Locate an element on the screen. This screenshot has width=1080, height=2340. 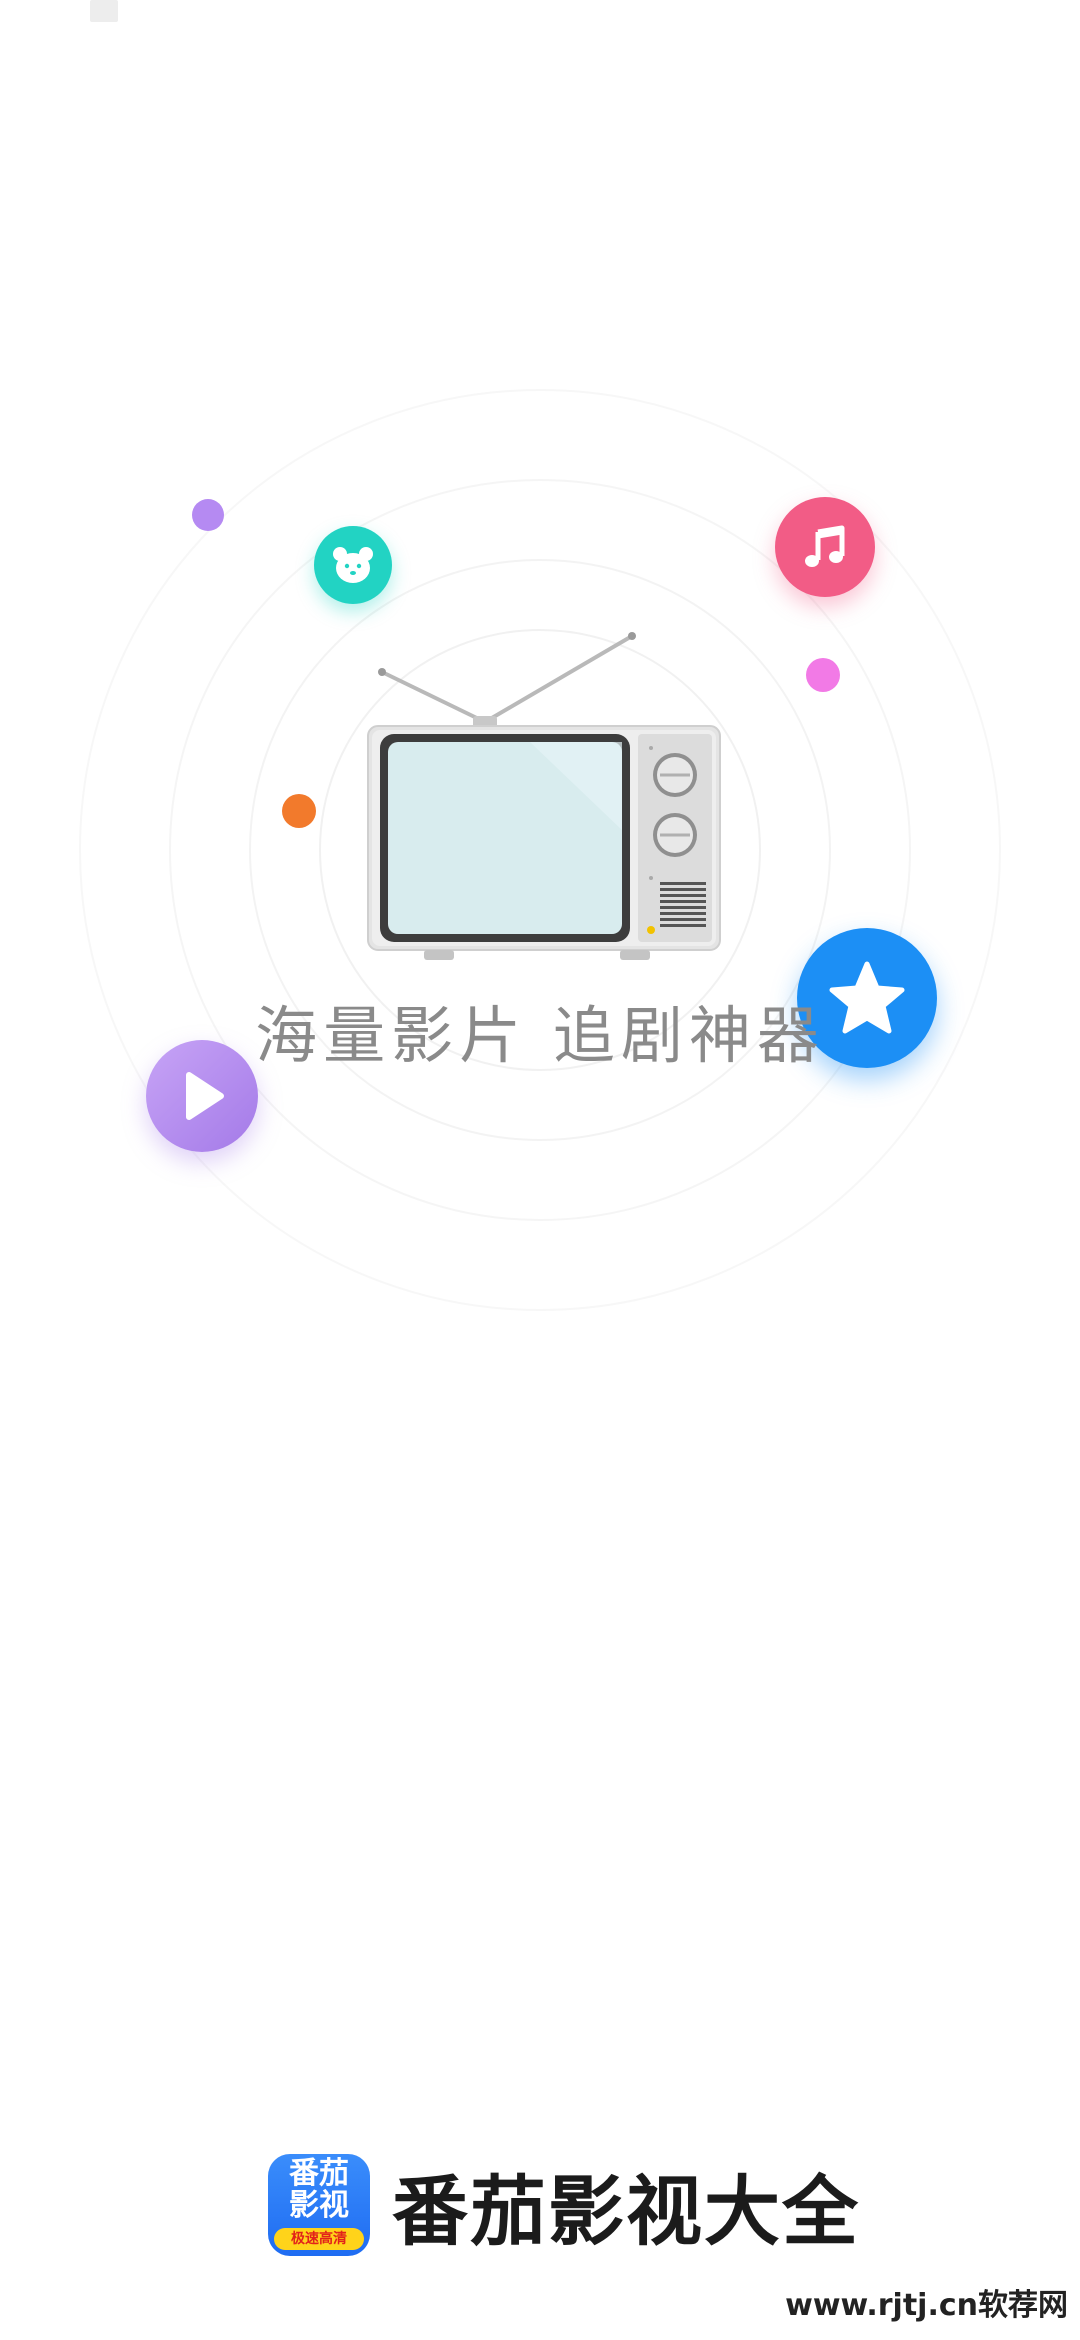
pink-dot is located at coordinates (823, 675).